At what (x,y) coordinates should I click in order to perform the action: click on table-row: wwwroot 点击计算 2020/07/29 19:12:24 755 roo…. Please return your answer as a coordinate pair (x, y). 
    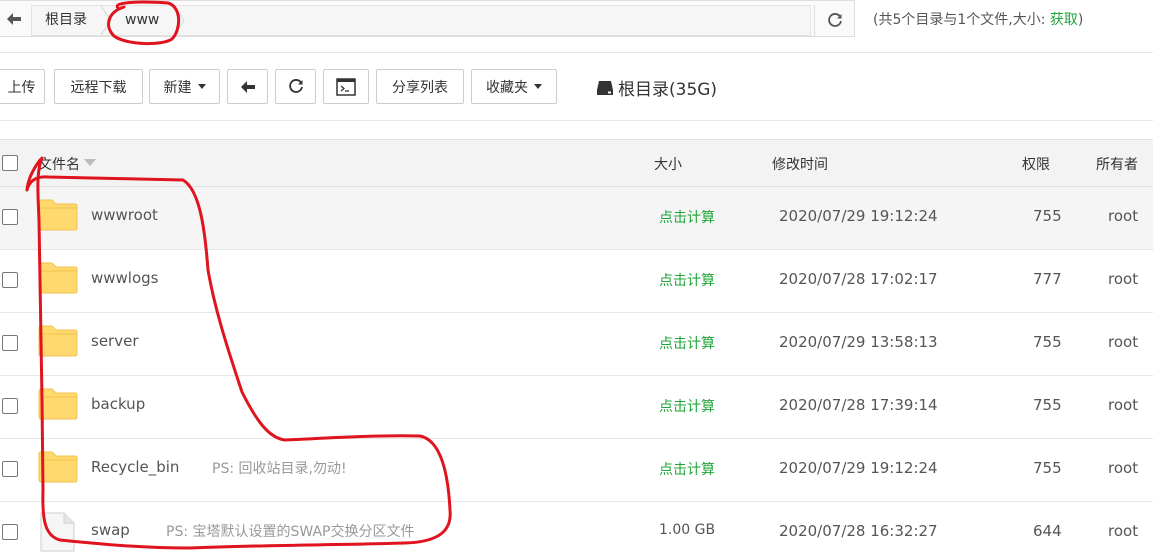
    Looking at the image, I should click on (576, 218).